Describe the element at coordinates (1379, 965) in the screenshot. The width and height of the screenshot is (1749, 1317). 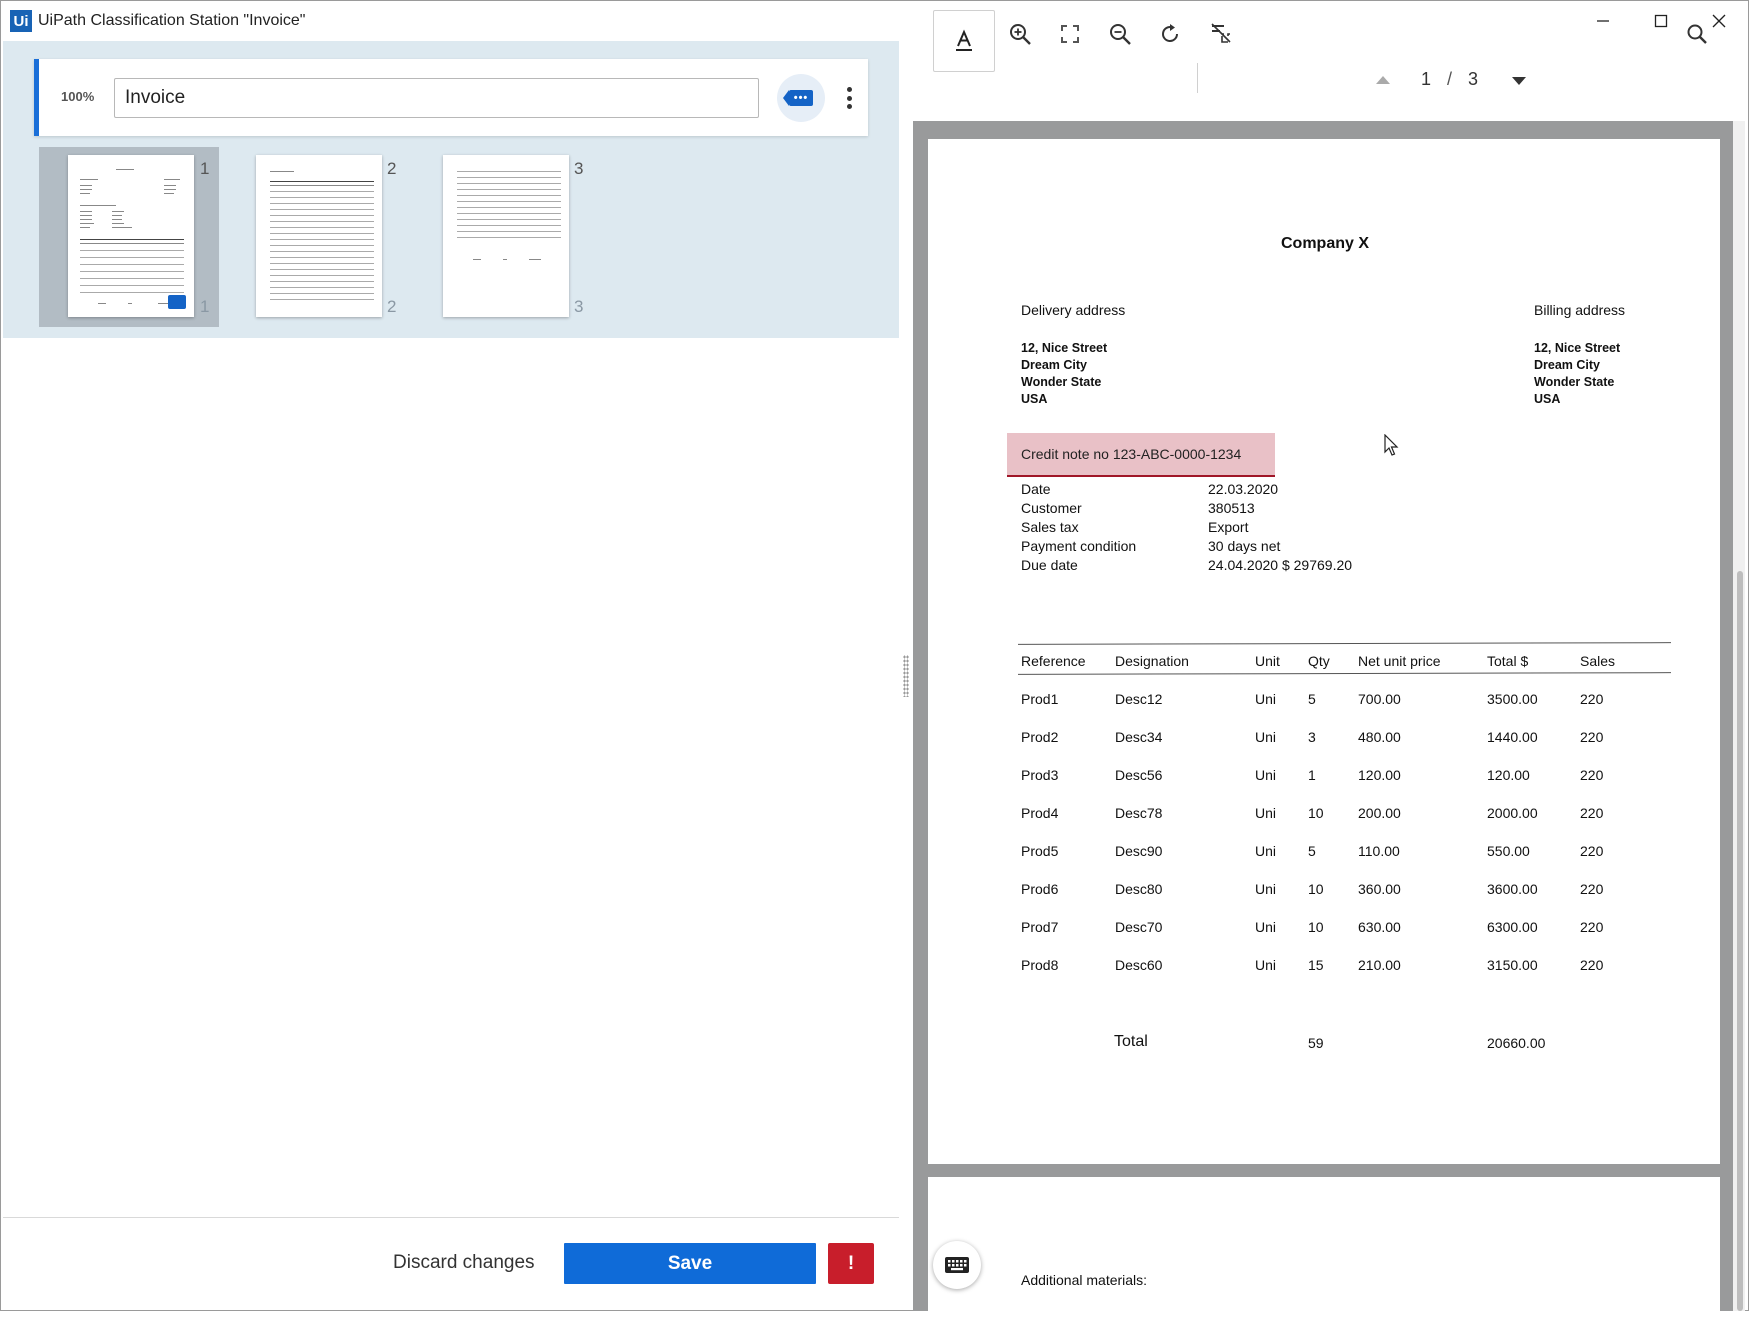
I see `table-cell: 210.00` at that location.